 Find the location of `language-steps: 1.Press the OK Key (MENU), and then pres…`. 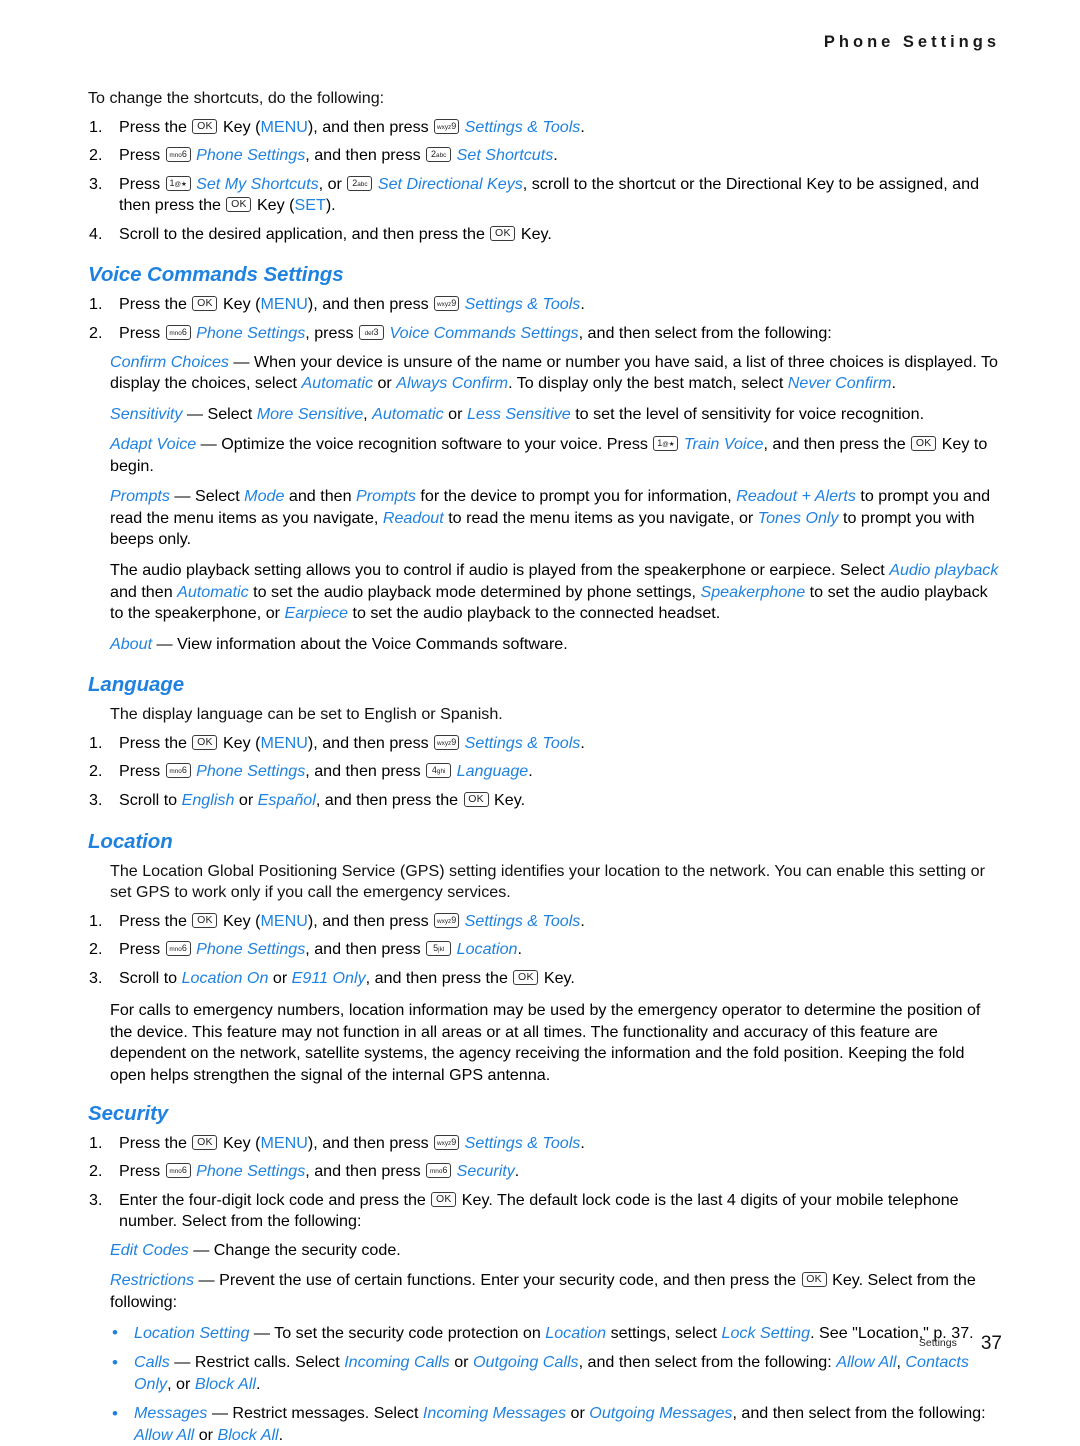

language-steps: 1.Press the OK Key (MENU), and then pres… is located at coordinates (545, 772).